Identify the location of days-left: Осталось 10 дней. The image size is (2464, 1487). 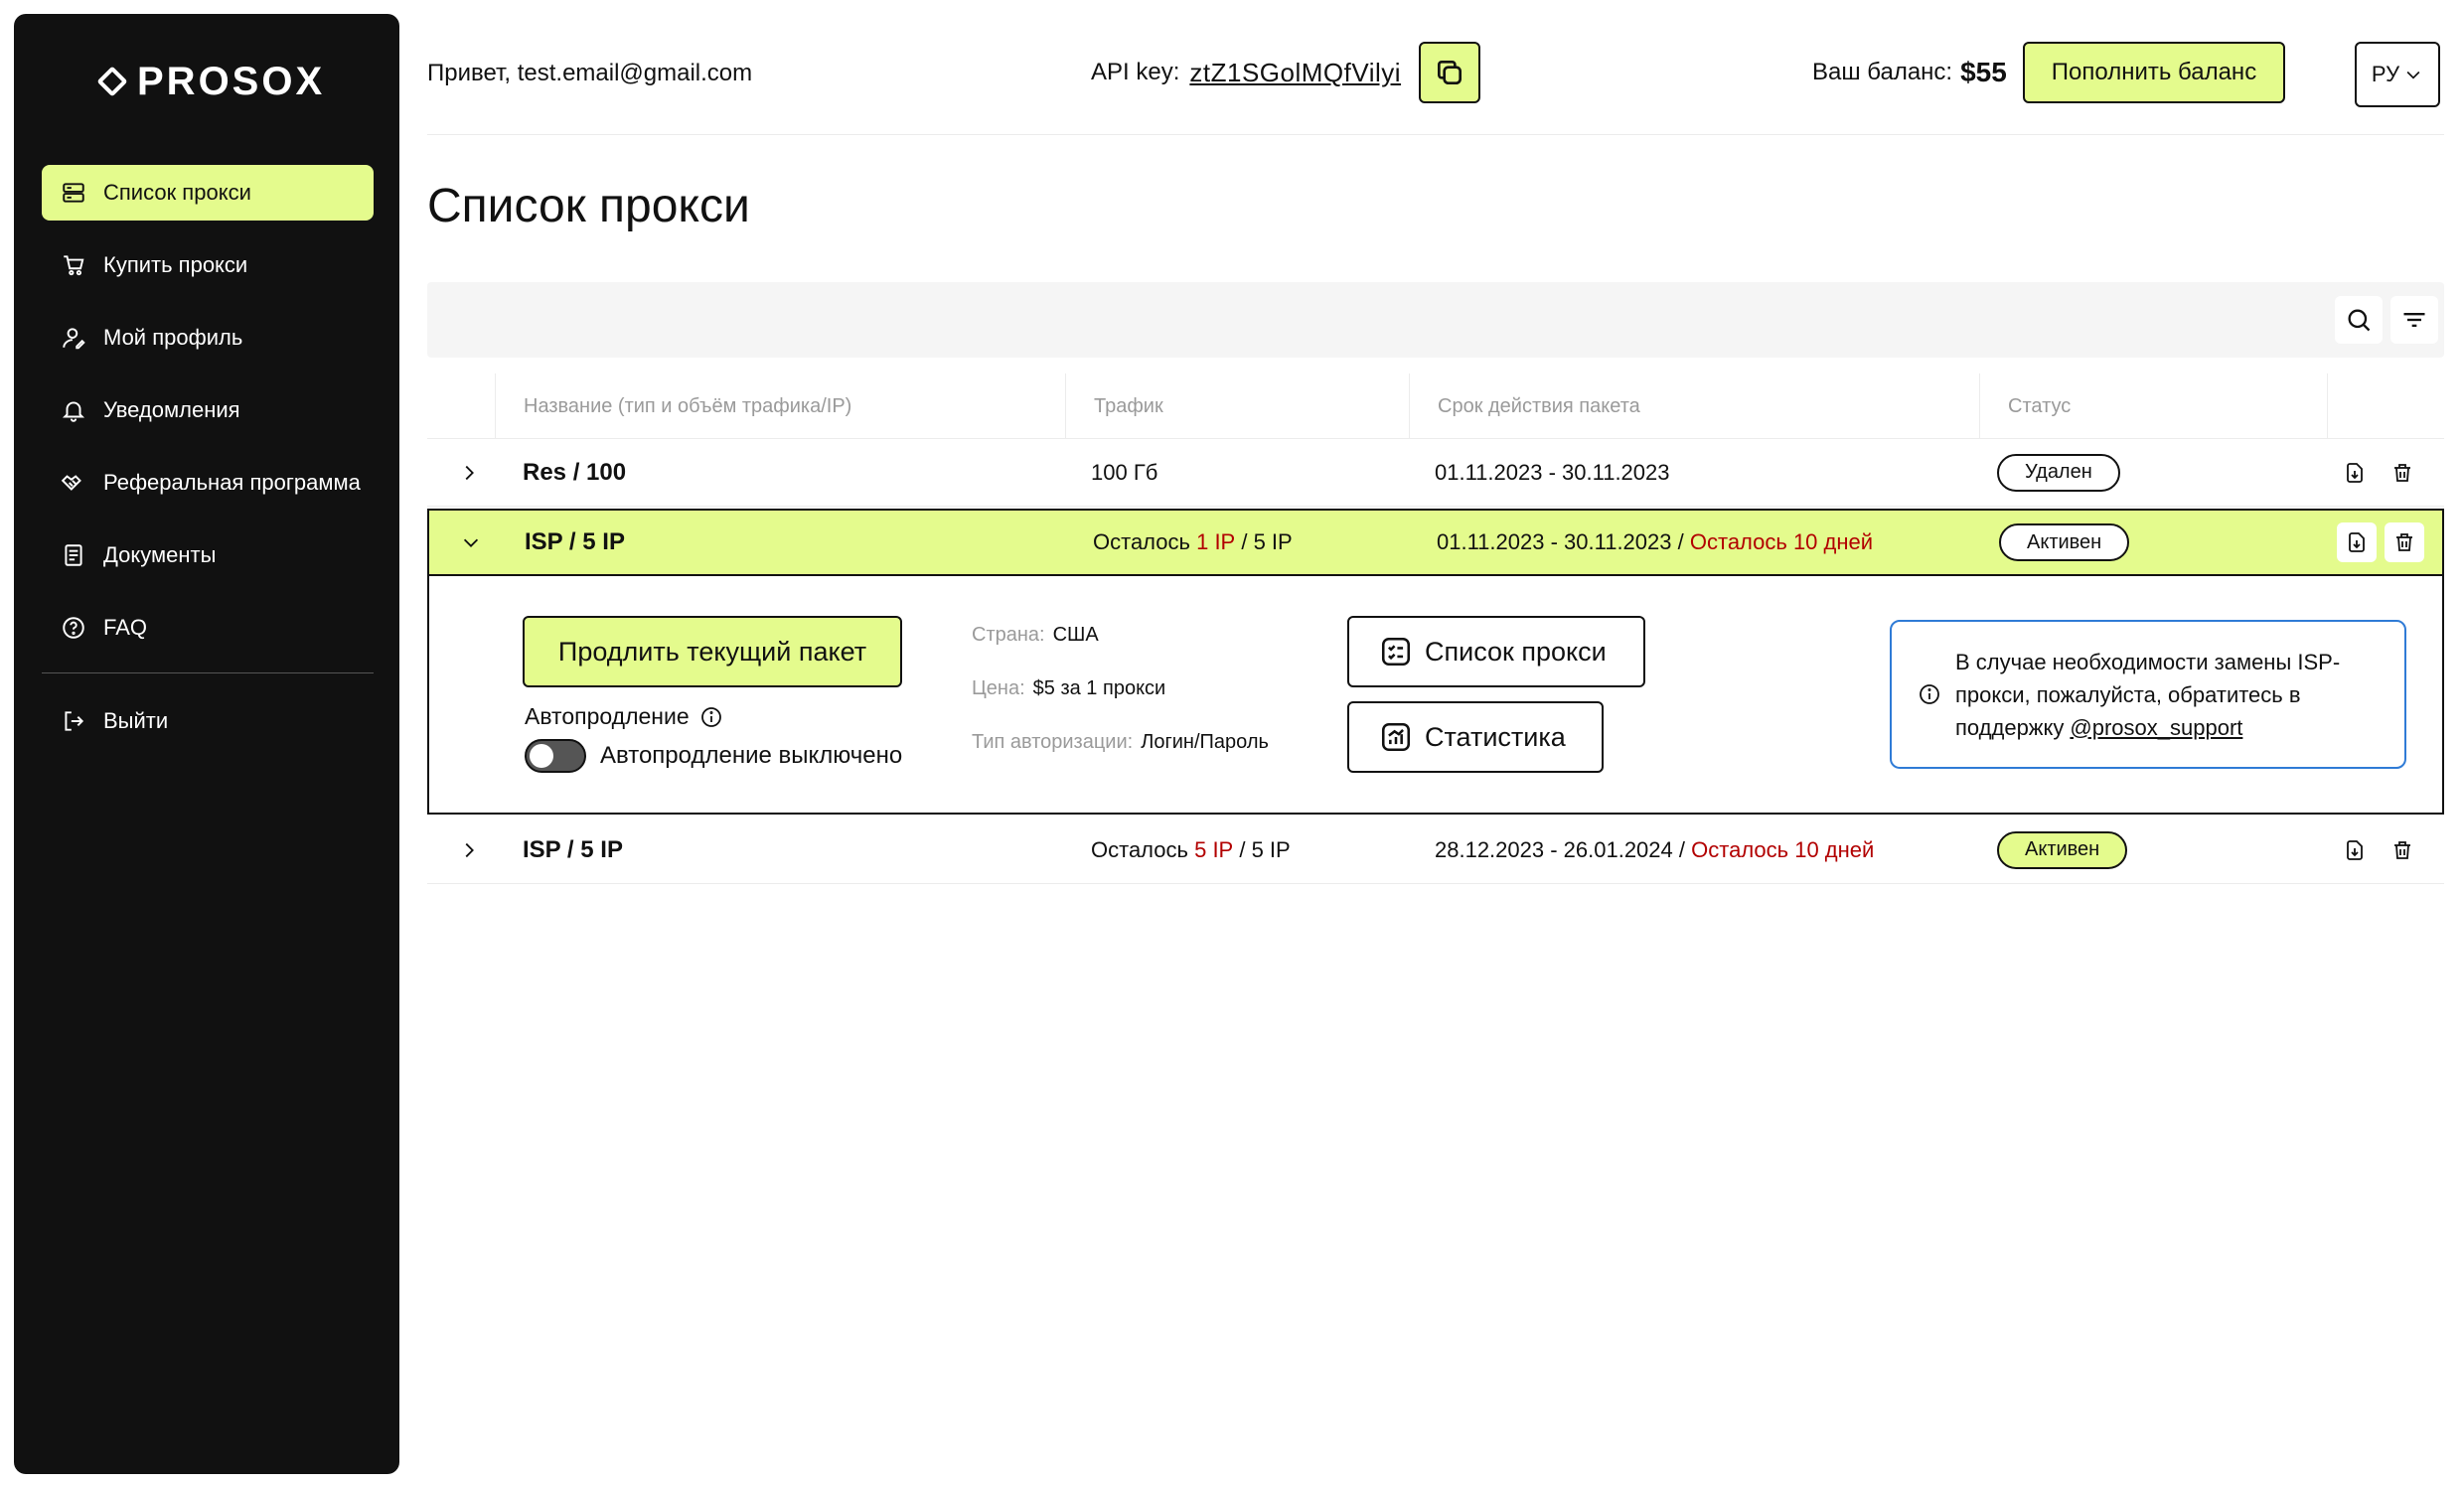
(1782, 541).